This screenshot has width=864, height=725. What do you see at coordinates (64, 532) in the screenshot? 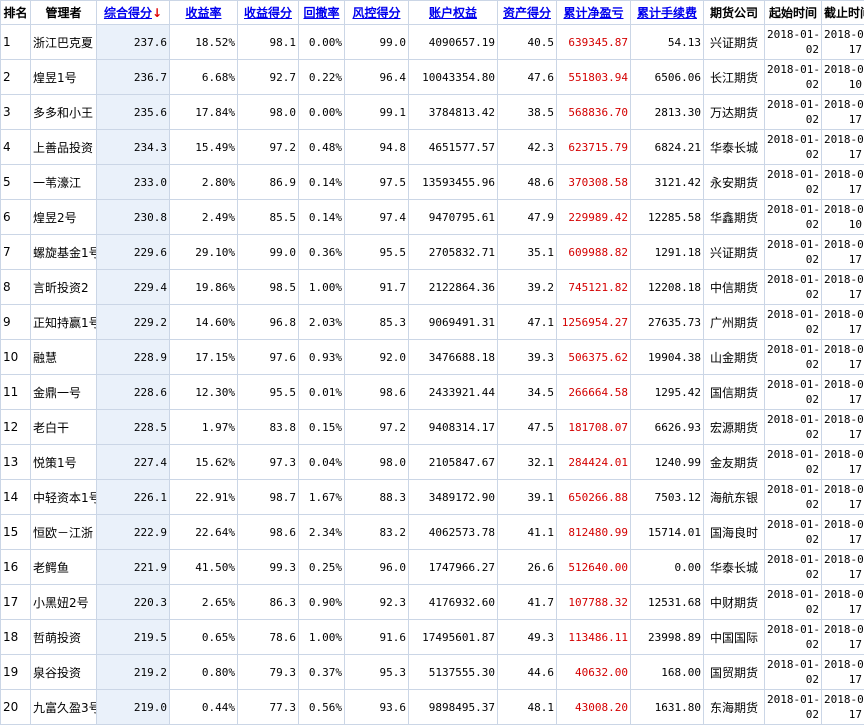
I see `manager-link: 恒欧－江浙` at bounding box center [64, 532].